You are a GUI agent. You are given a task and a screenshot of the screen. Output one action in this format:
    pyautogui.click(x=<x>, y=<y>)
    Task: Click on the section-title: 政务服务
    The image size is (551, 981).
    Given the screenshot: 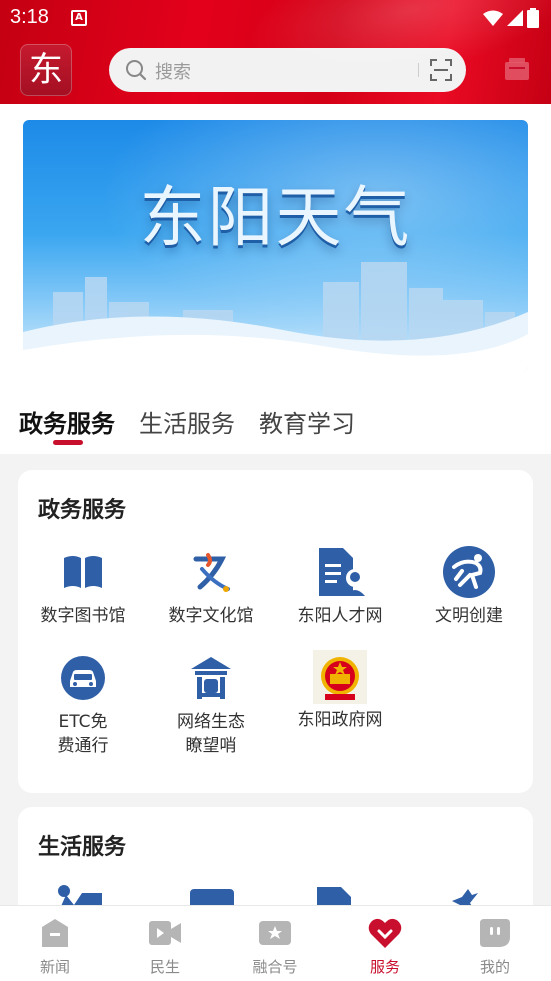 What is the action you would take?
    pyautogui.click(x=82, y=510)
    